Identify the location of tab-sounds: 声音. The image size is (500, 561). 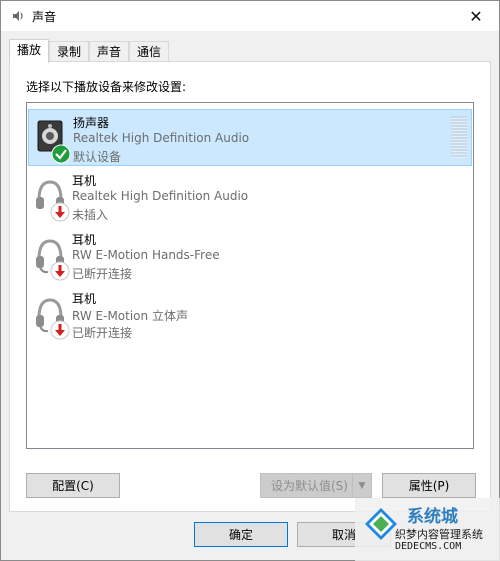
(109, 51).